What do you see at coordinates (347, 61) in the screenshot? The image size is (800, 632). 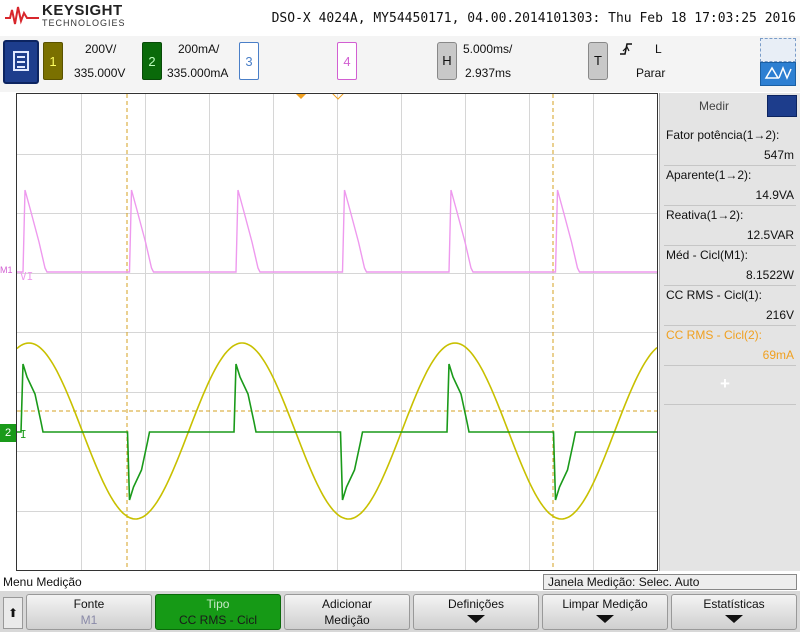 I see `ch4-button: 4` at bounding box center [347, 61].